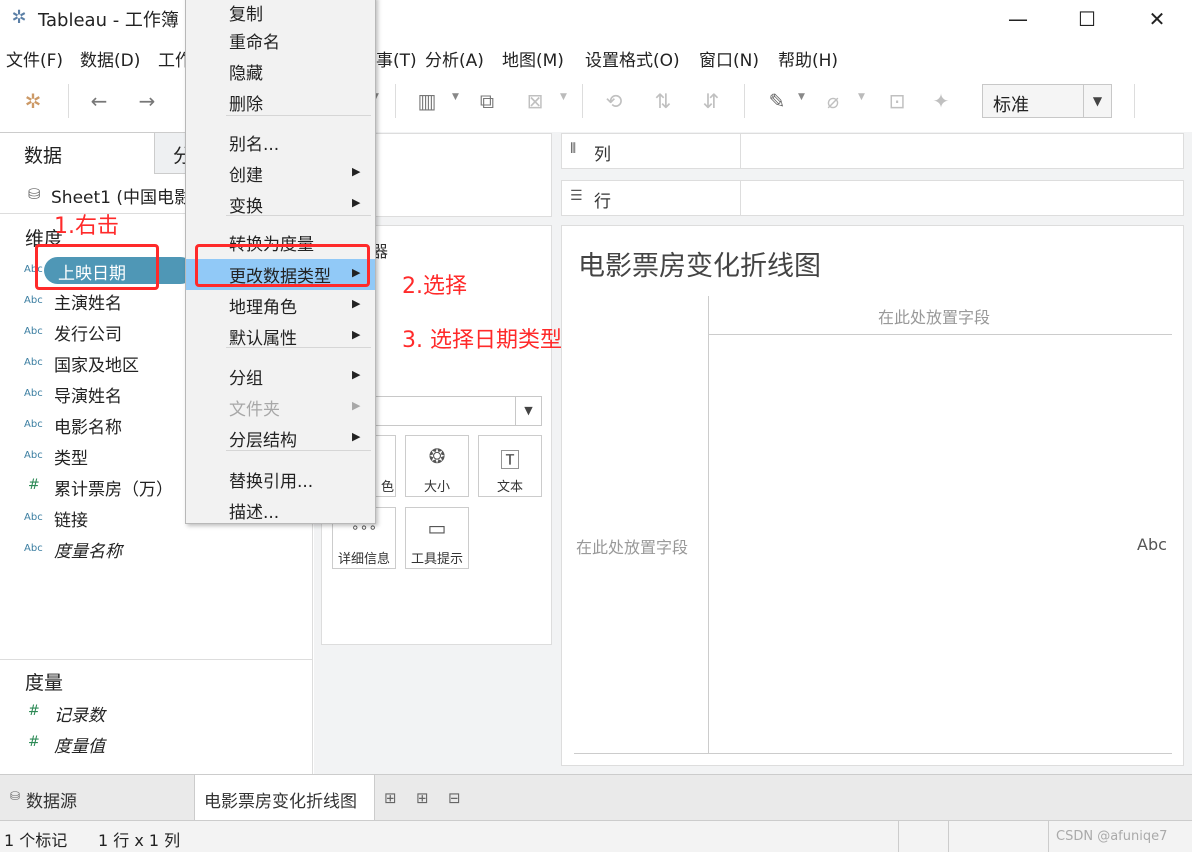 Image resolution: width=1192 pixels, height=852 pixels. Describe the element at coordinates (934, 316) in the screenshot. I see `drop-field-columns: 在此处放置字段` at that location.